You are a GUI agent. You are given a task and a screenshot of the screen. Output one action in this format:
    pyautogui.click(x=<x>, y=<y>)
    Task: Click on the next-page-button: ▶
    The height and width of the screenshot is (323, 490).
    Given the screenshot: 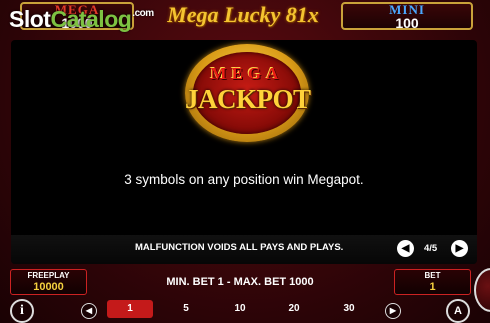 What is the action you would take?
    pyautogui.click(x=459, y=248)
    